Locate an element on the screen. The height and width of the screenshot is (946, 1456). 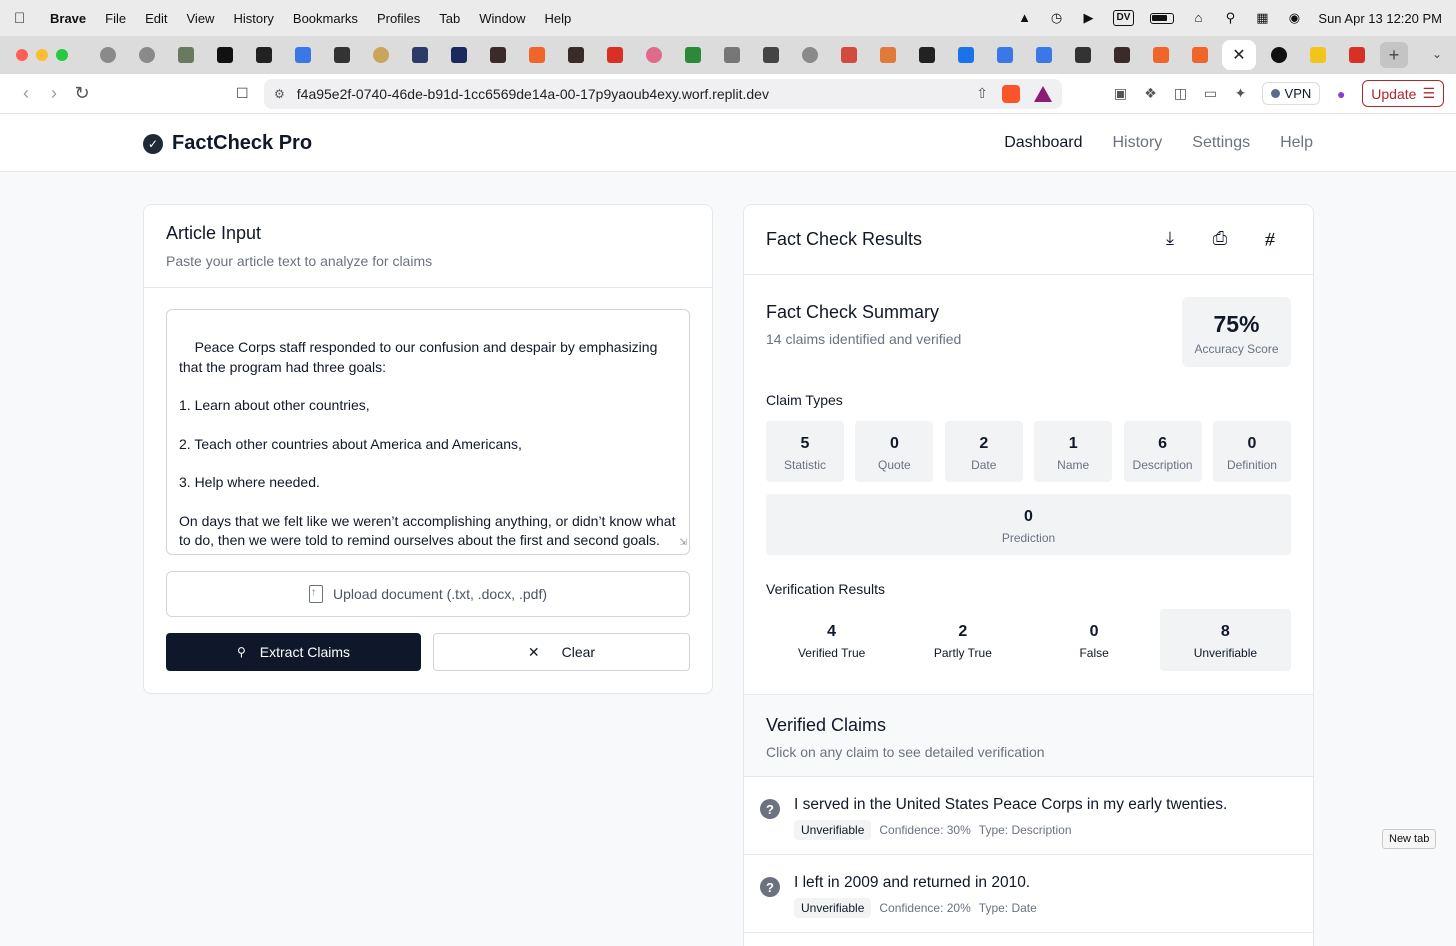
play-icon: ▶ is located at coordinates (1089, 18).